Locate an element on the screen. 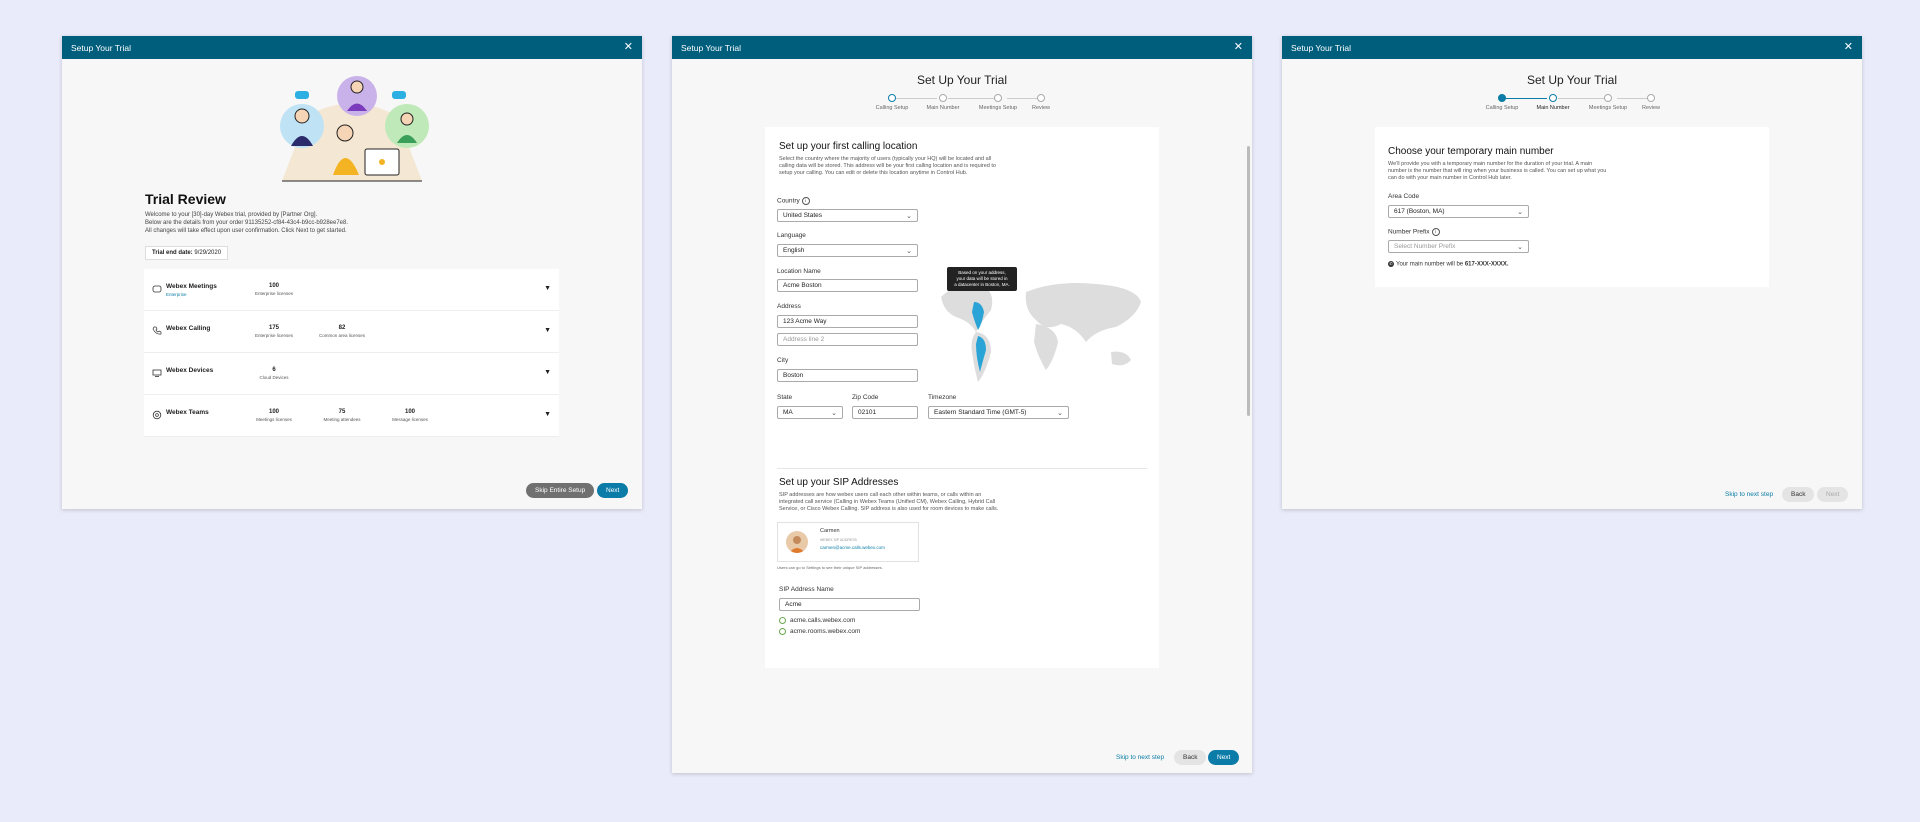 The image size is (1920, 822). section-title: Set up your SIP Addresses is located at coordinates (839, 482).